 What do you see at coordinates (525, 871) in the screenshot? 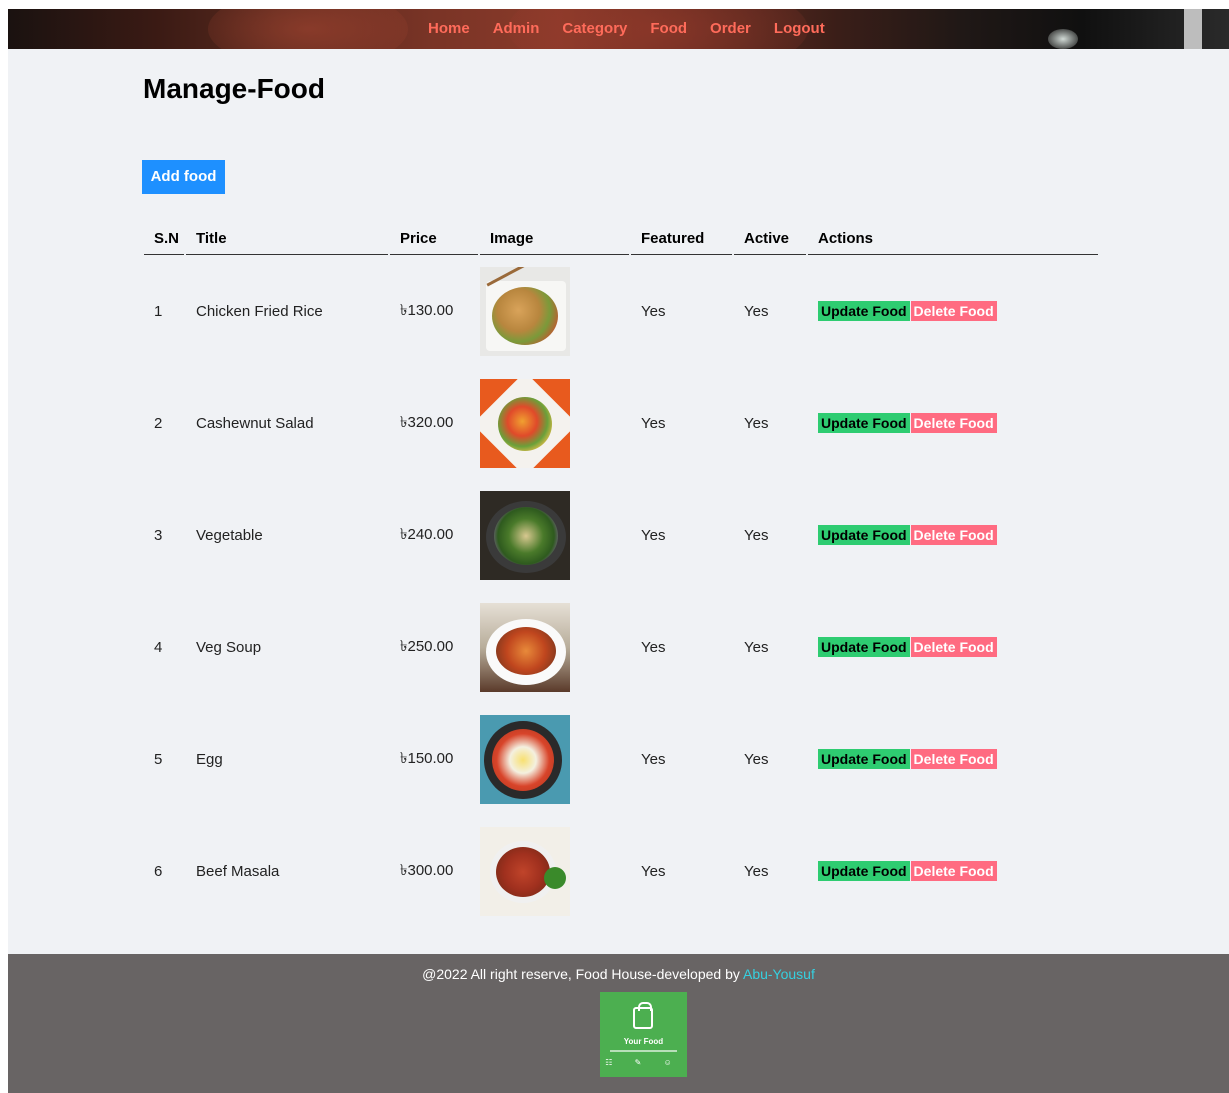
I see `food-image-beef-masala` at bounding box center [525, 871].